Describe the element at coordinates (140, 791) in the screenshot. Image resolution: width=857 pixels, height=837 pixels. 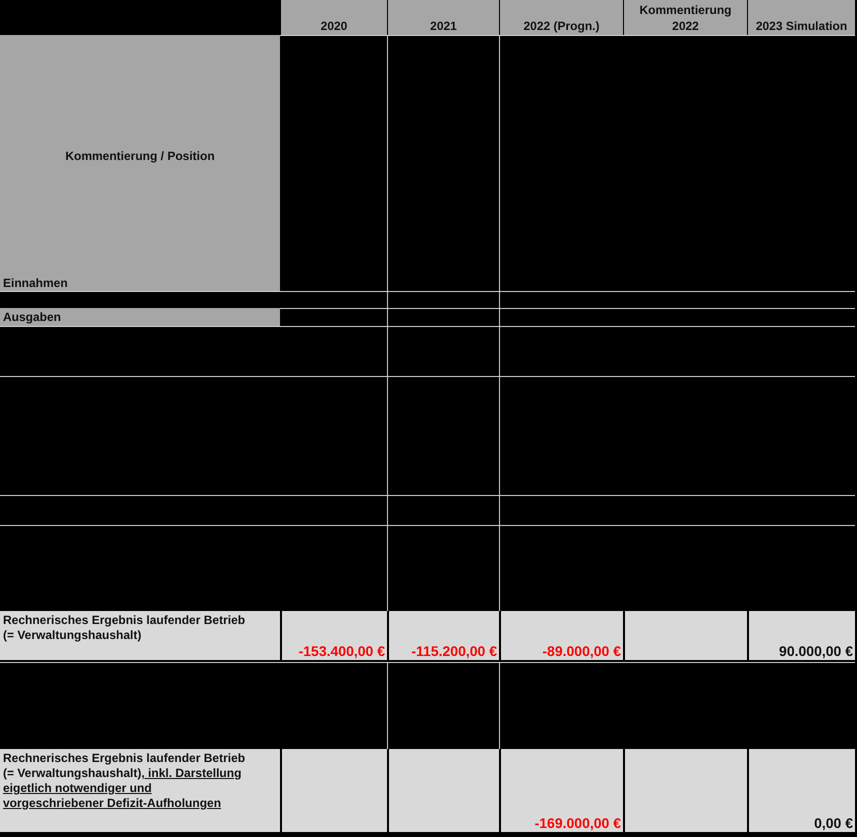
I see `row-label: Rechnerisches Ergebnis laufender Betrieb (= Verwaltungshaushalt), inkl. Darstellung eigetlich notwendiger und vorgeschriebener Defizit-Aufholungen` at that location.